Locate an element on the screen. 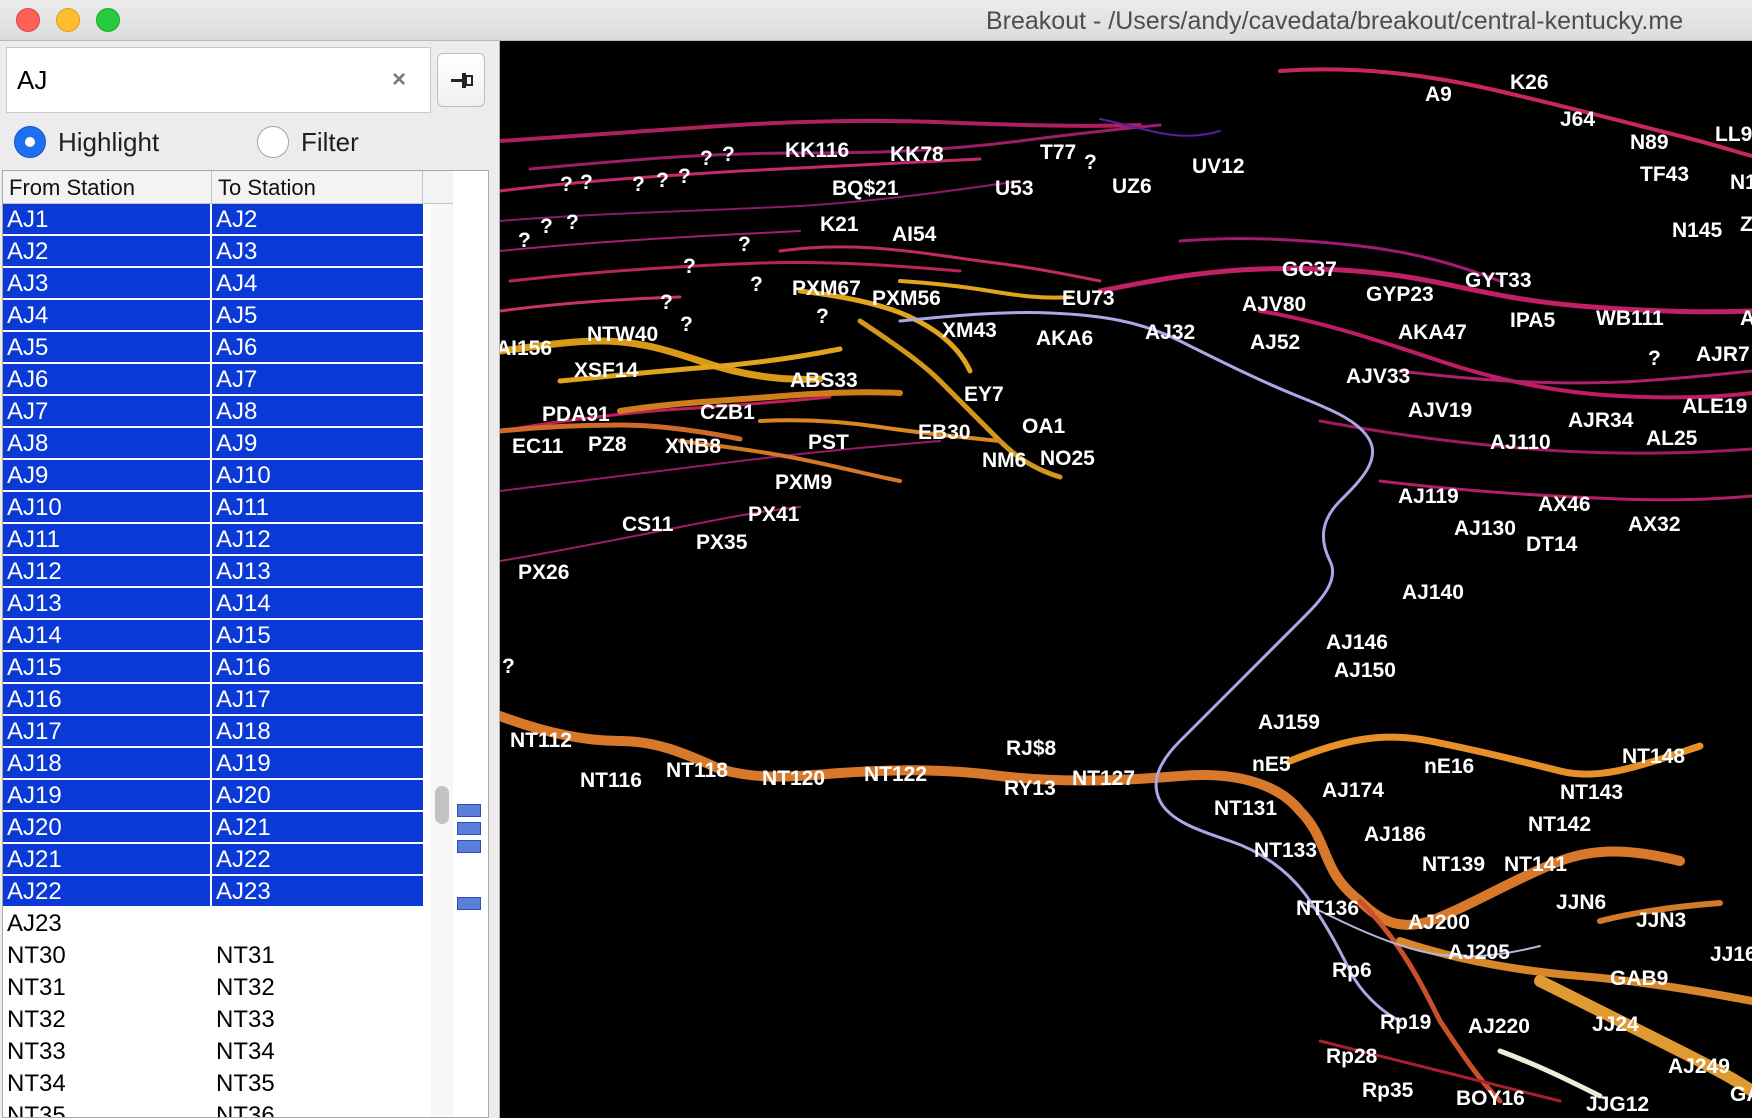  pin-button is located at coordinates (461, 80).